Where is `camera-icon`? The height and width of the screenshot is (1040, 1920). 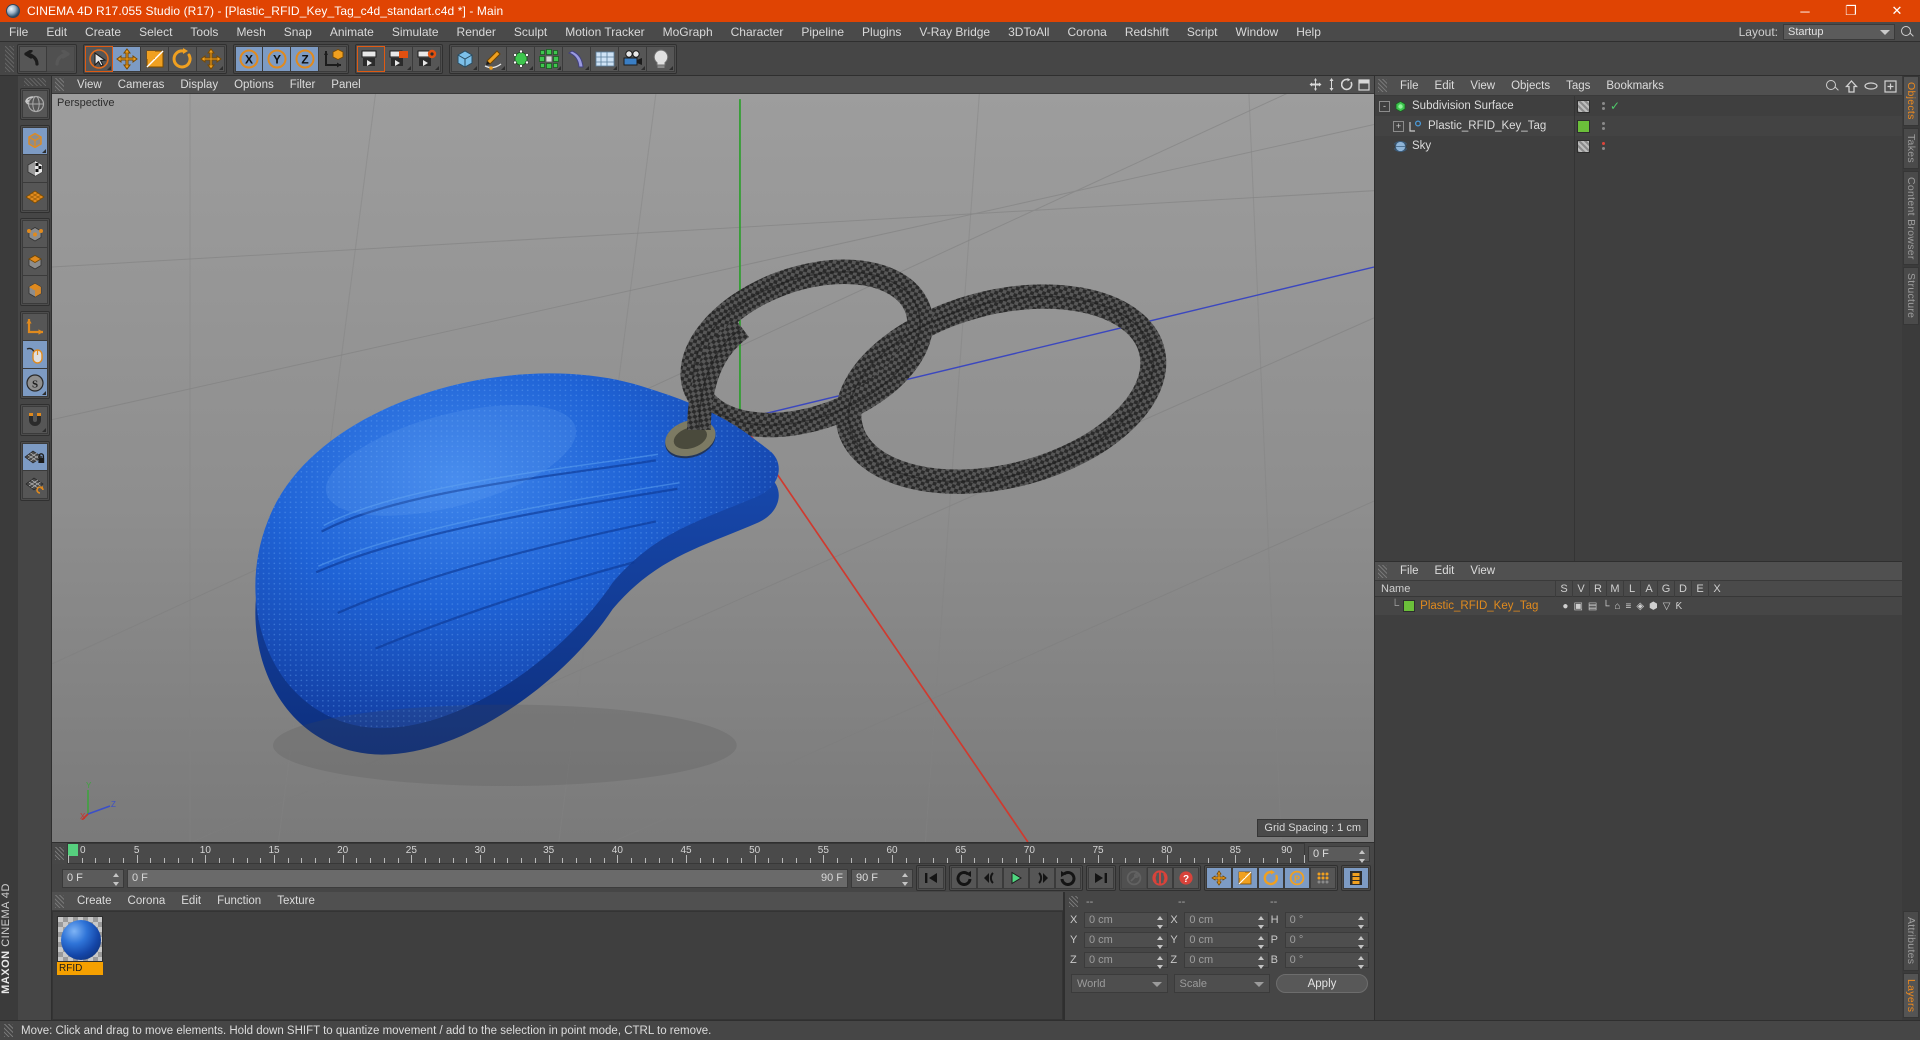 camera-icon is located at coordinates (633, 58).